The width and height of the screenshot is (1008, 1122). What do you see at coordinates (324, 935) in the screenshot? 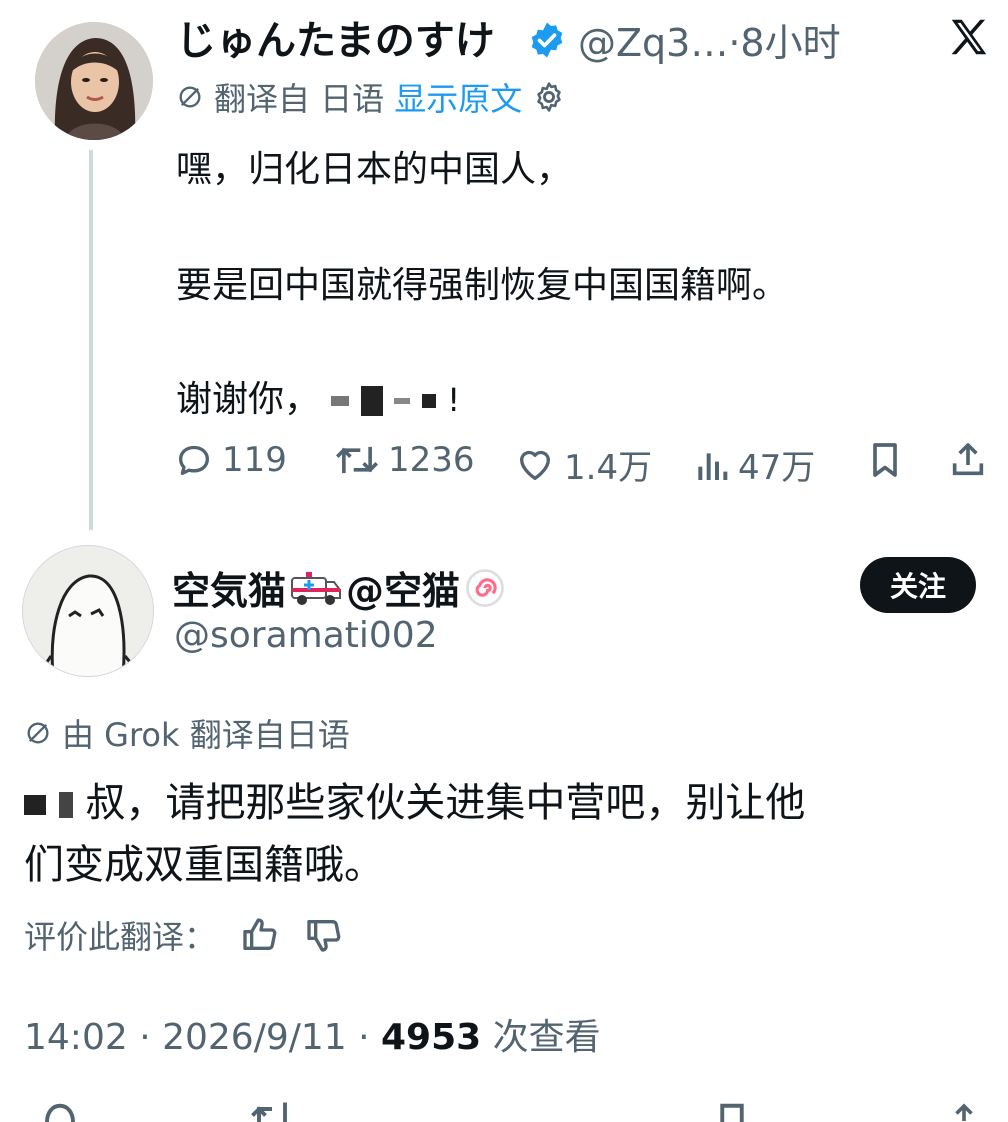
I see `thumbs-down-icon` at bounding box center [324, 935].